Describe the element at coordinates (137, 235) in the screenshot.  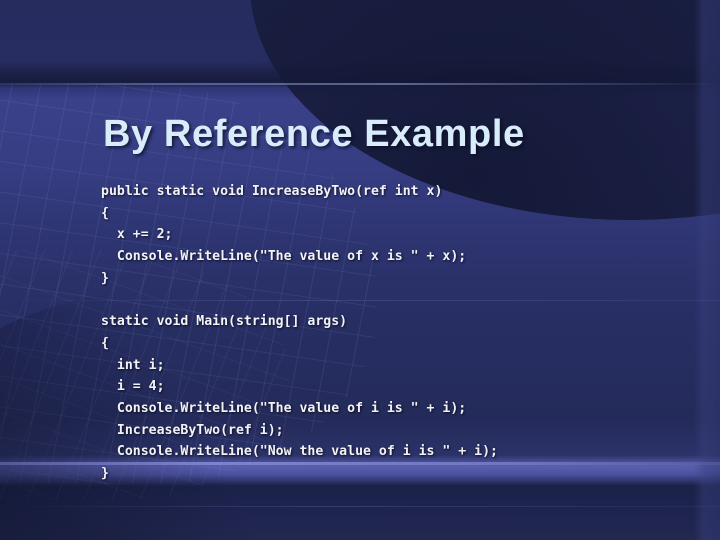
I see `code-line: x += 2;` at that location.